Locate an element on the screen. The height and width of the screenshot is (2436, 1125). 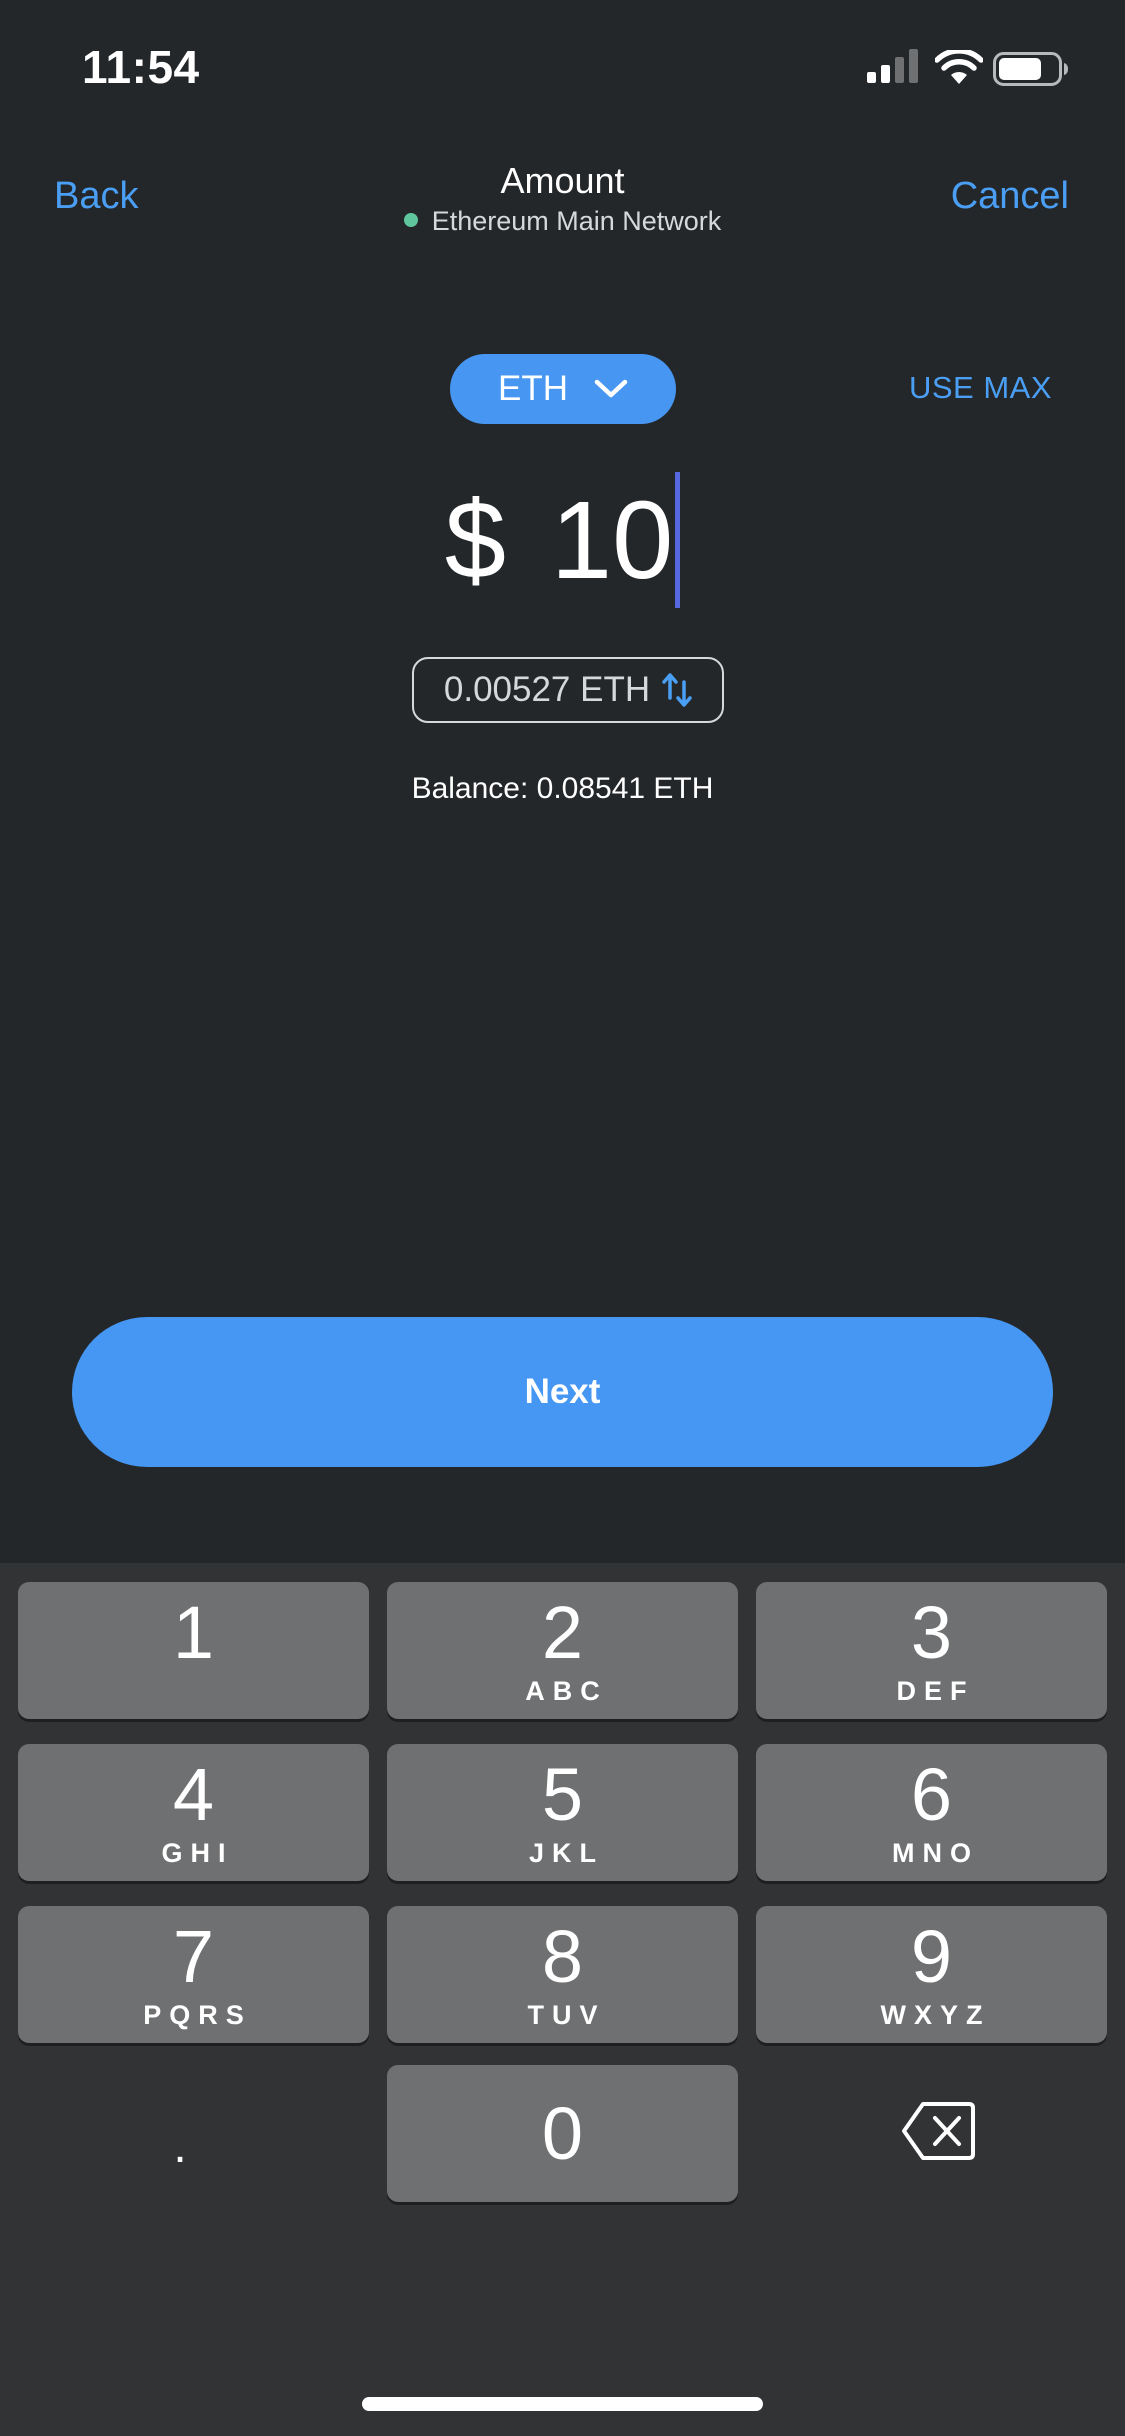
key-5: 5 JKL is located at coordinates (562, 1812).